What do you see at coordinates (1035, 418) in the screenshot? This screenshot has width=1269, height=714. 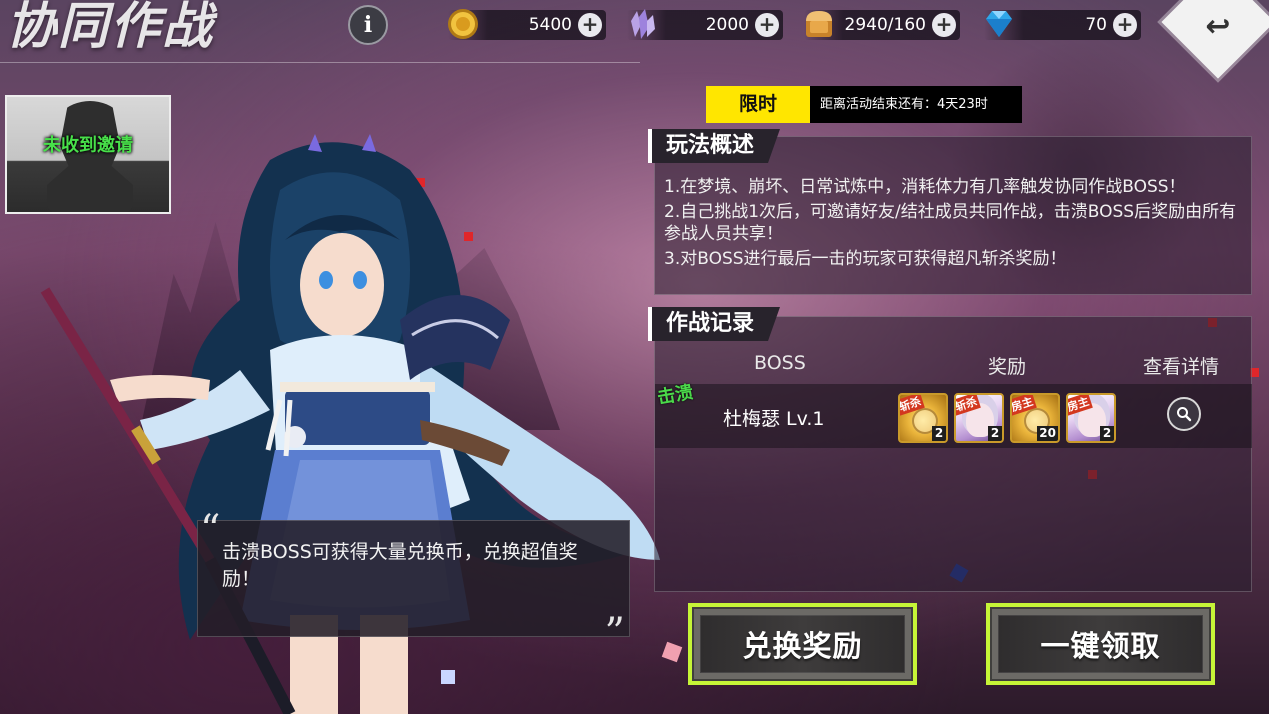 I see `reward-item: 房主 20` at bounding box center [1035, 418].